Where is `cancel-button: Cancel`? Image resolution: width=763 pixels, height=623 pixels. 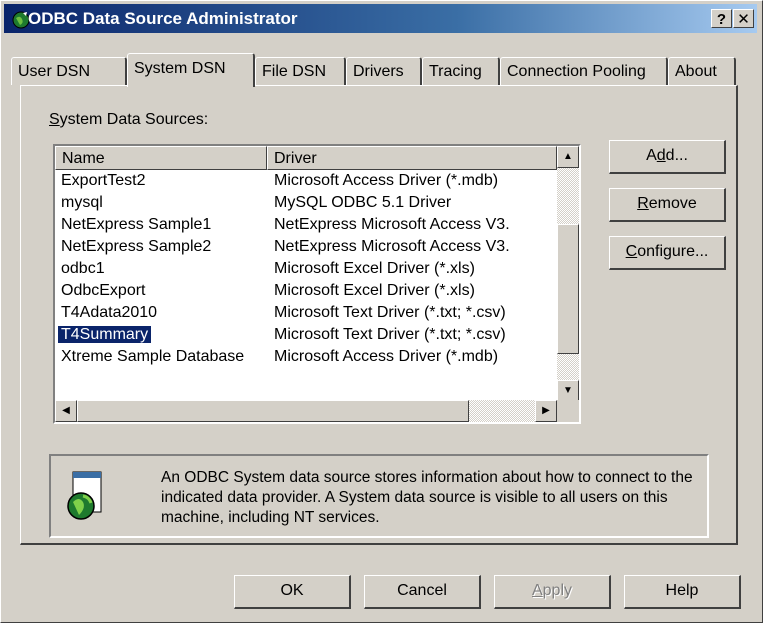
cancel-button: Cancel is located at coordinates (422, 592).